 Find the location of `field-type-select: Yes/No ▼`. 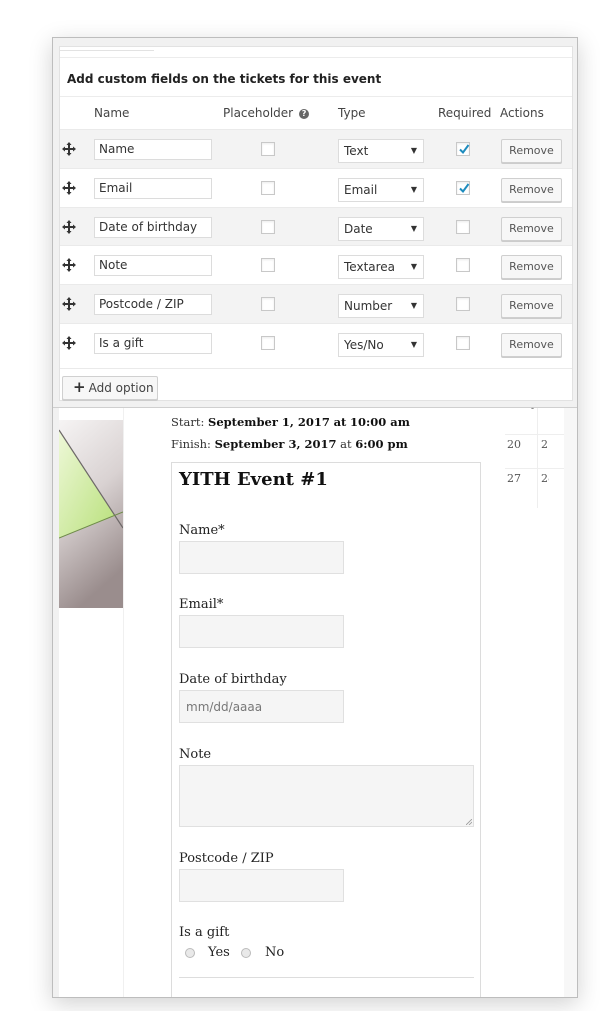

field-type-select: Yes/No ▼ is located at coordinates (381, 344).